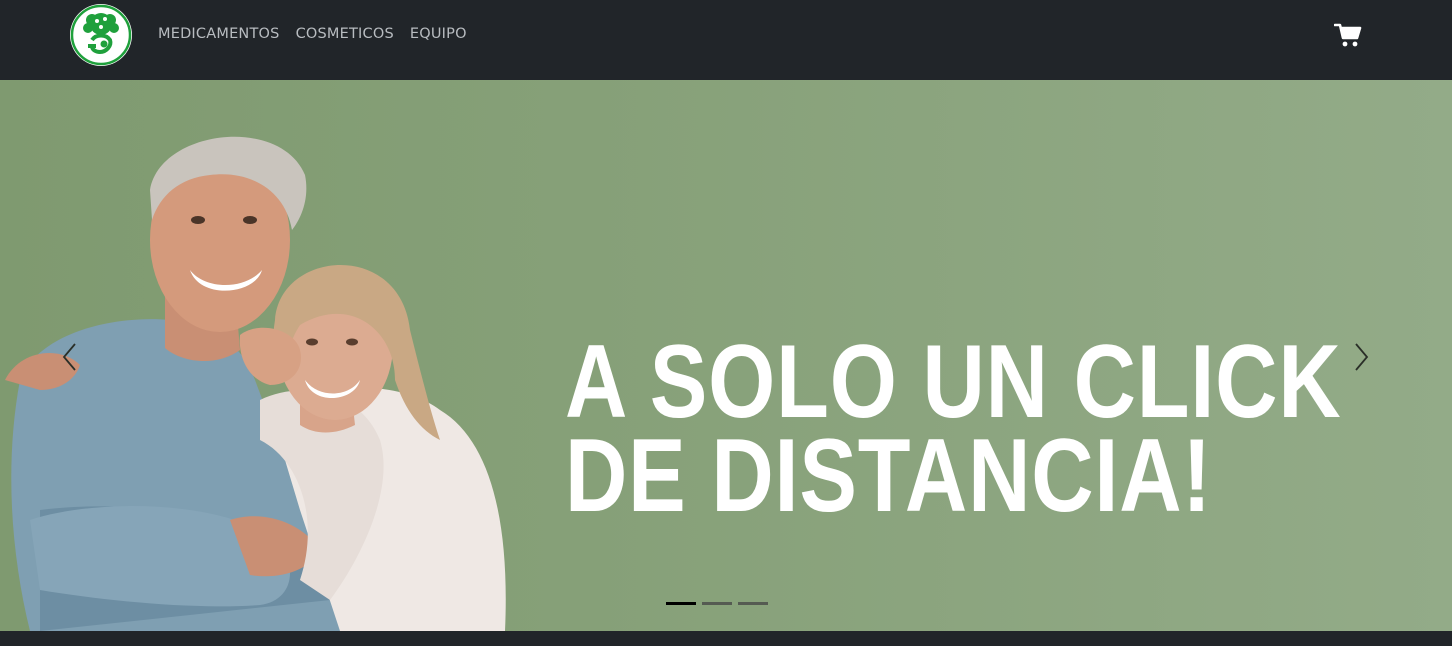  What do you see at coordinates (726, 638) in the screenshot?
I see `footer-strip` at bounding box center [726, 638].